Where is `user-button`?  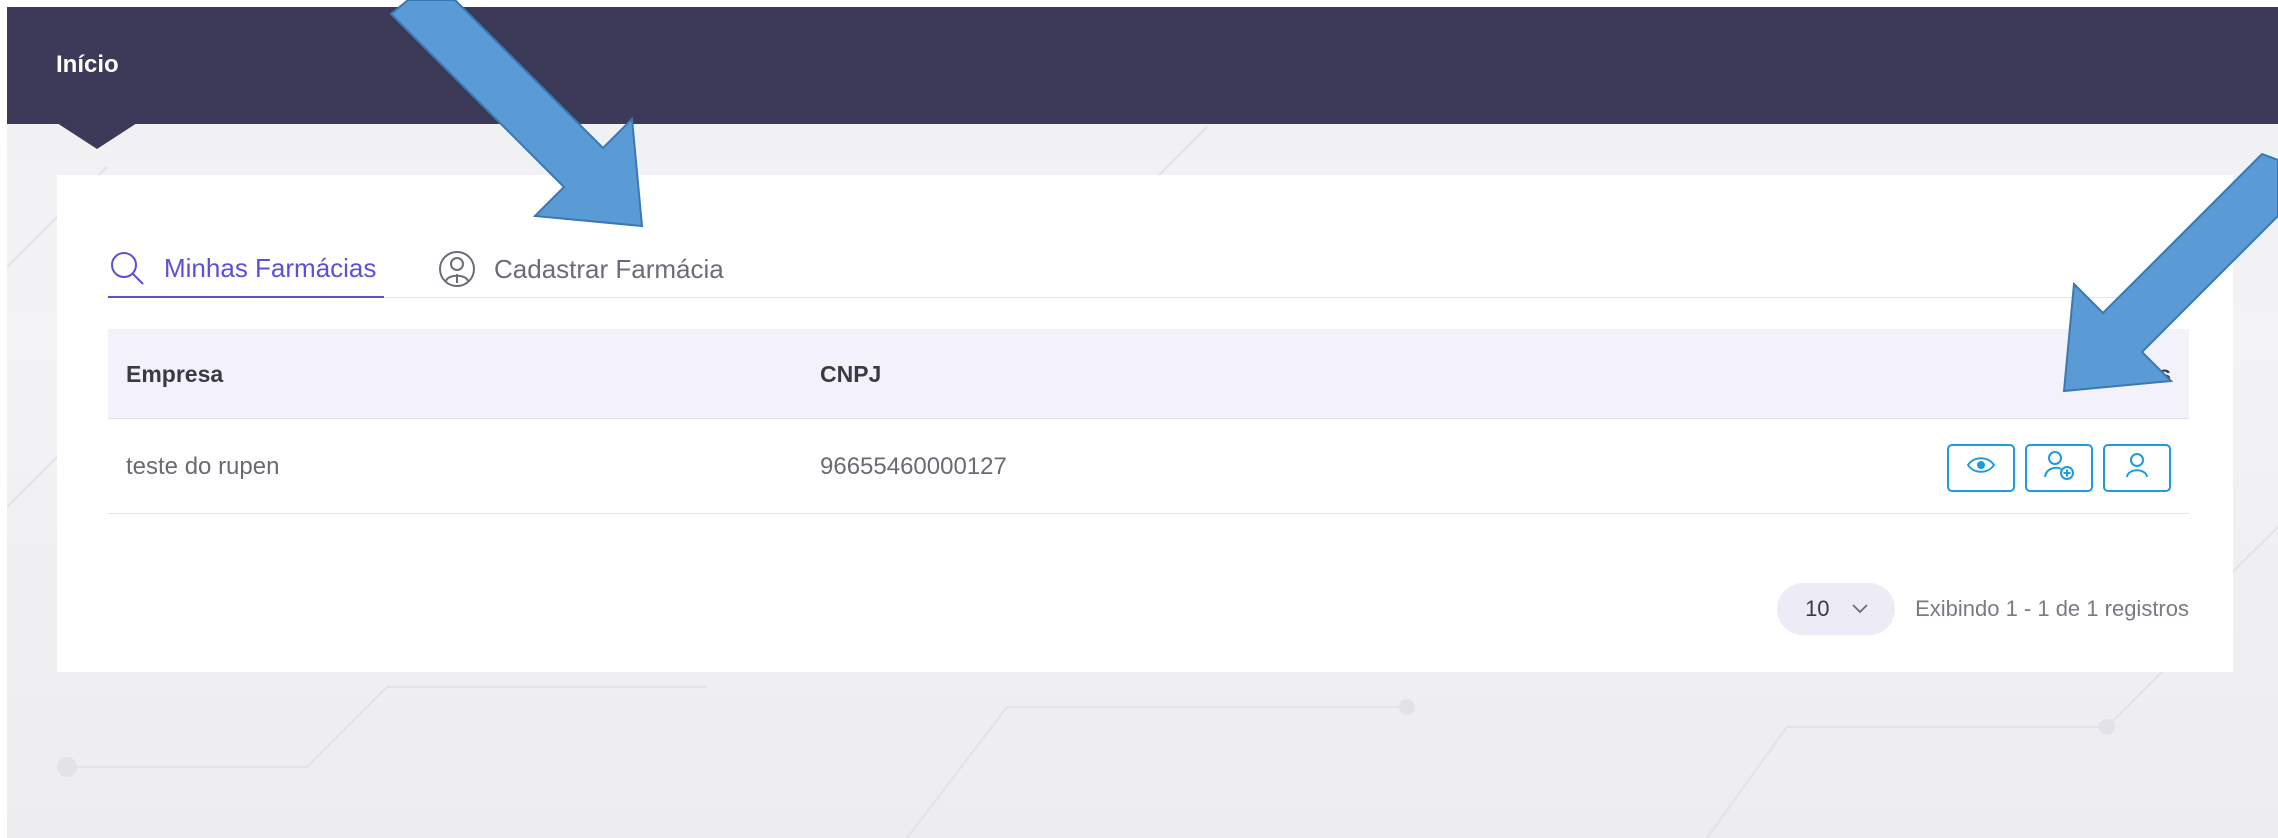 user-button is located at coordinates (2137, 468).